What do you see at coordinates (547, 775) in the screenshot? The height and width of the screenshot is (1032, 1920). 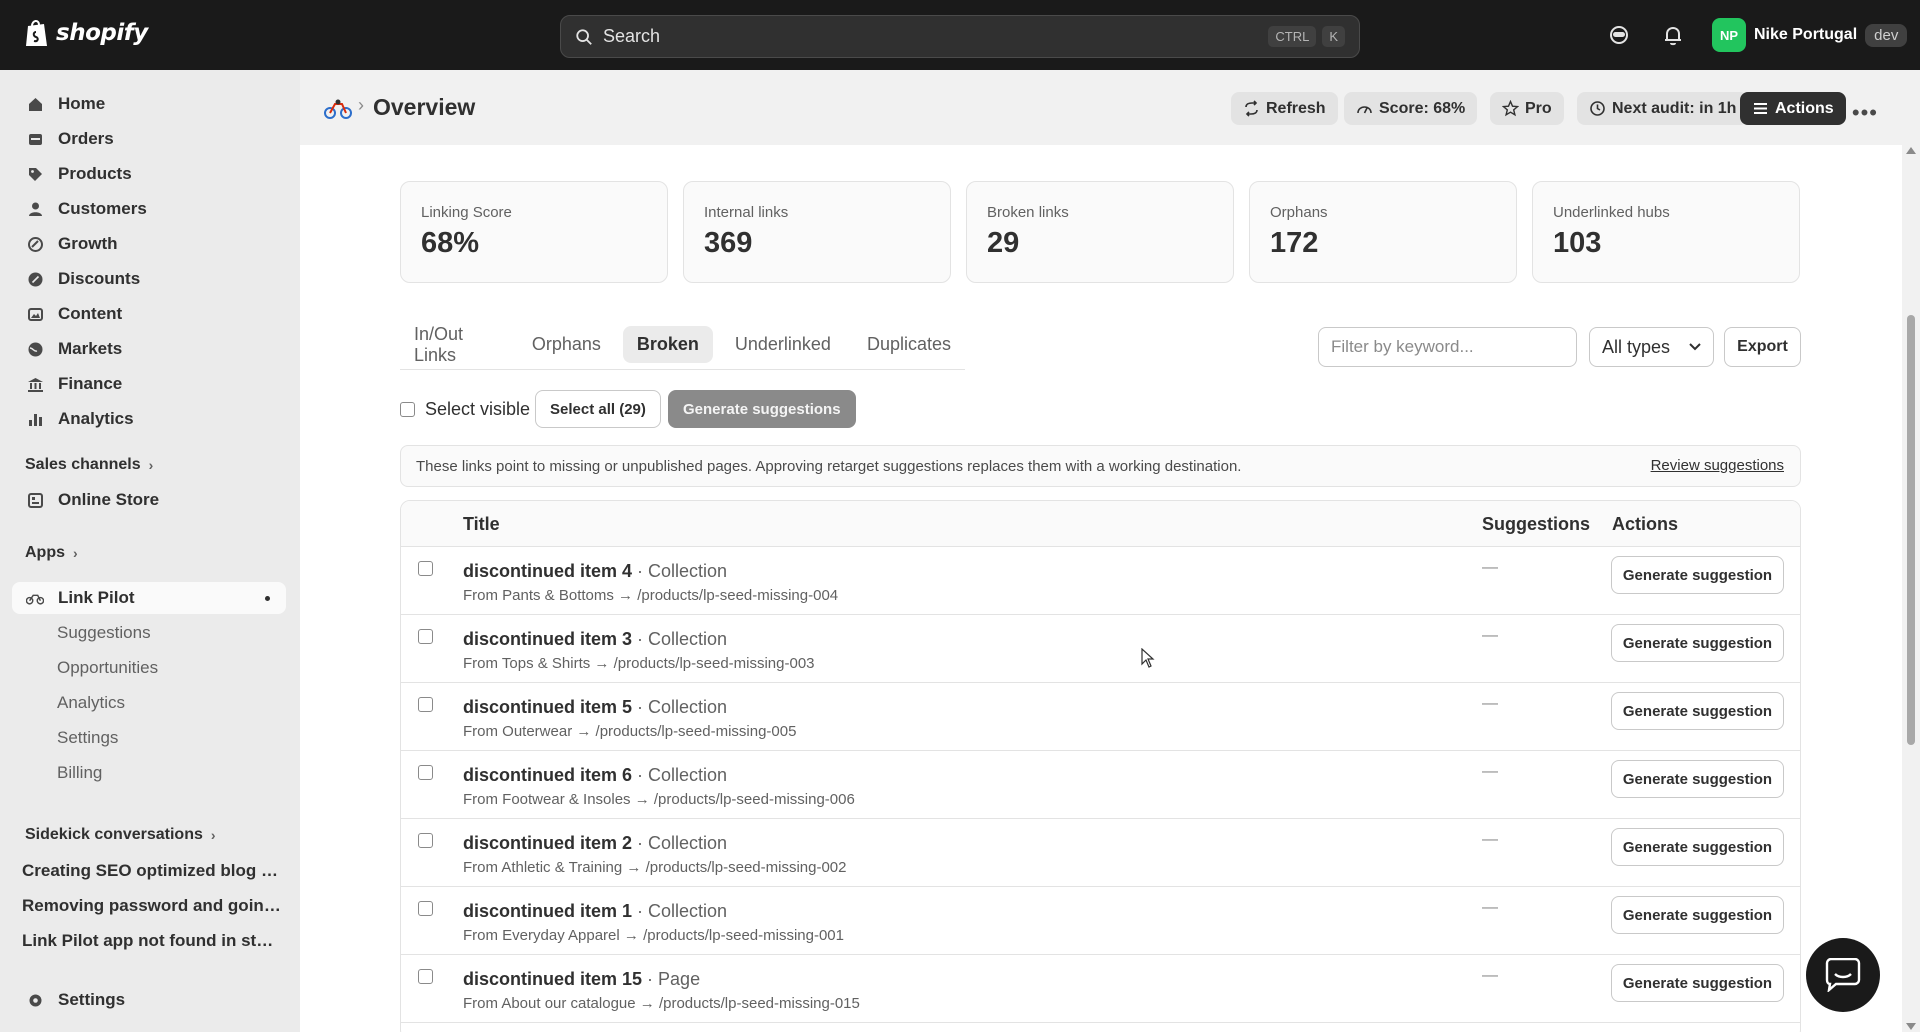 I see `row-title-text: discontinued item 6` at bounding box center [547, 775].